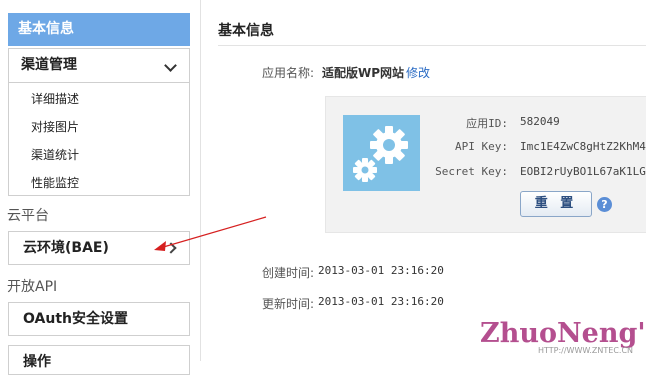 The image size is (646, 378). I want to click on annotation-arrow, so click(210, 233).